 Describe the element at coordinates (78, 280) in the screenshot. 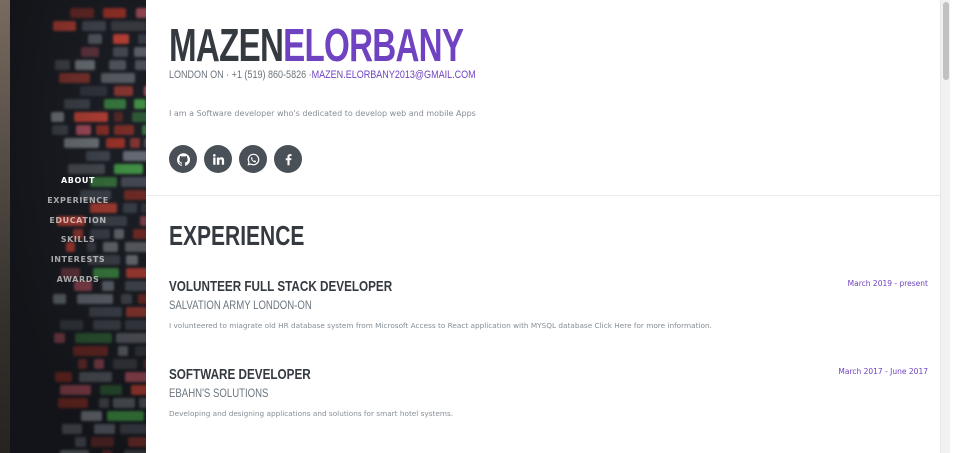

I see `nav-item-awards: AWARDS` at that location.